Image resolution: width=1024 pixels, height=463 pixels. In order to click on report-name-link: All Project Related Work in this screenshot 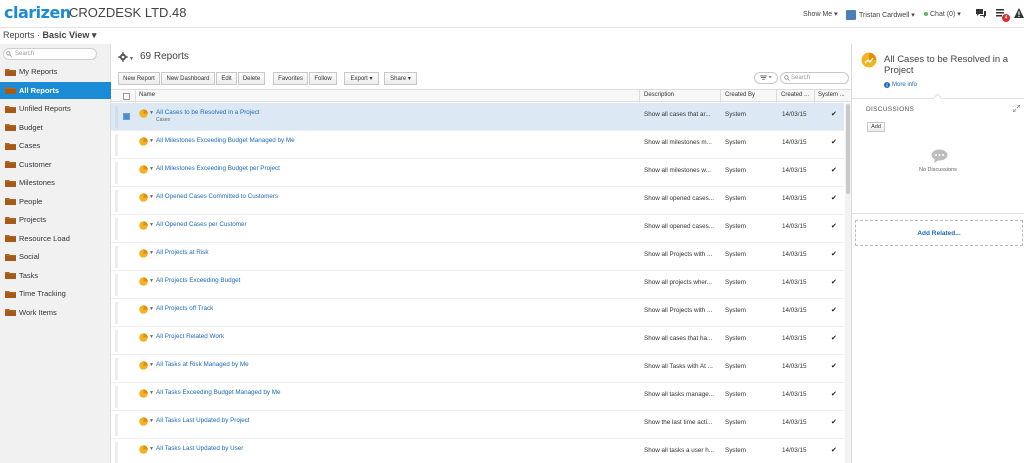, I will do `click(190, 336)`.